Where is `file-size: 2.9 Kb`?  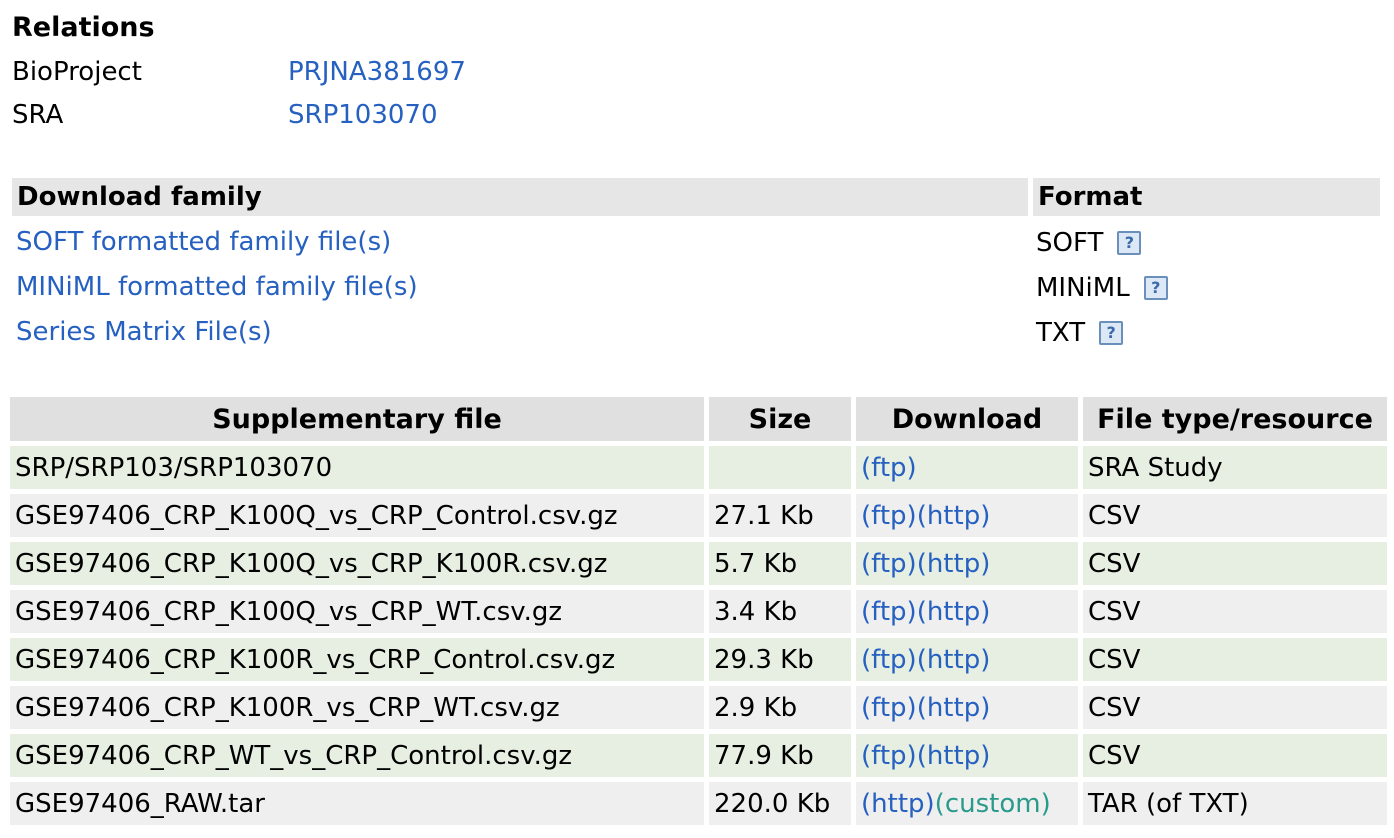 file-size: 2.9 Kb is located at coordinates (780, 707).